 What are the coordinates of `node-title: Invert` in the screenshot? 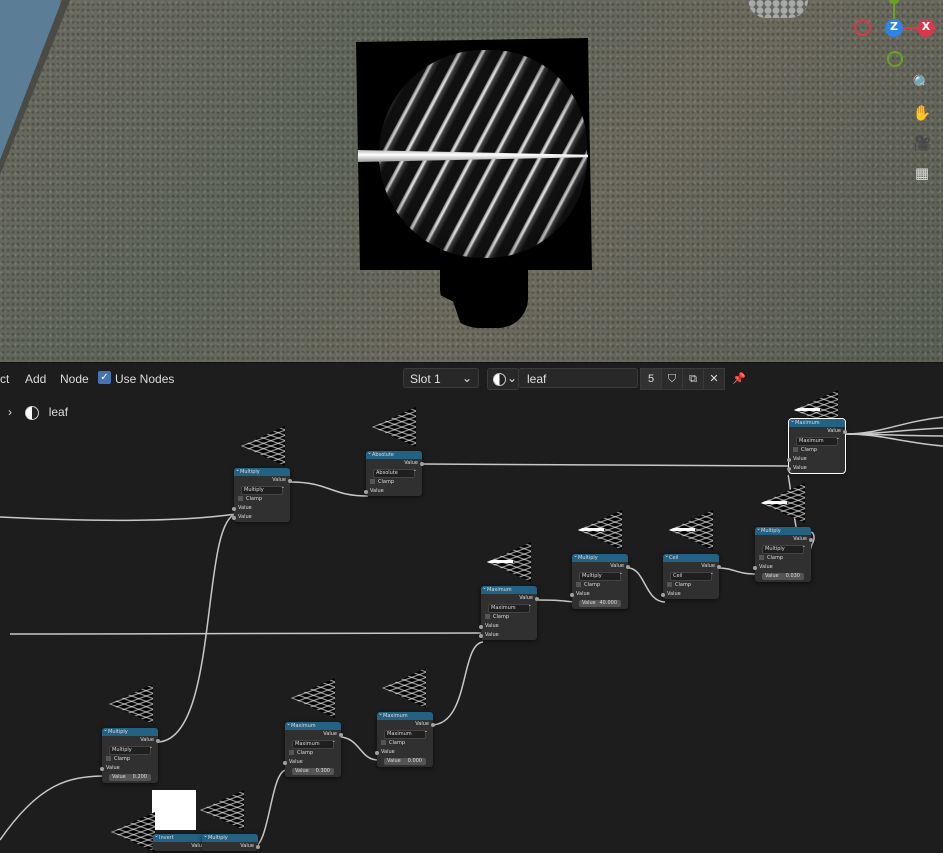 It's located at (181, 837).